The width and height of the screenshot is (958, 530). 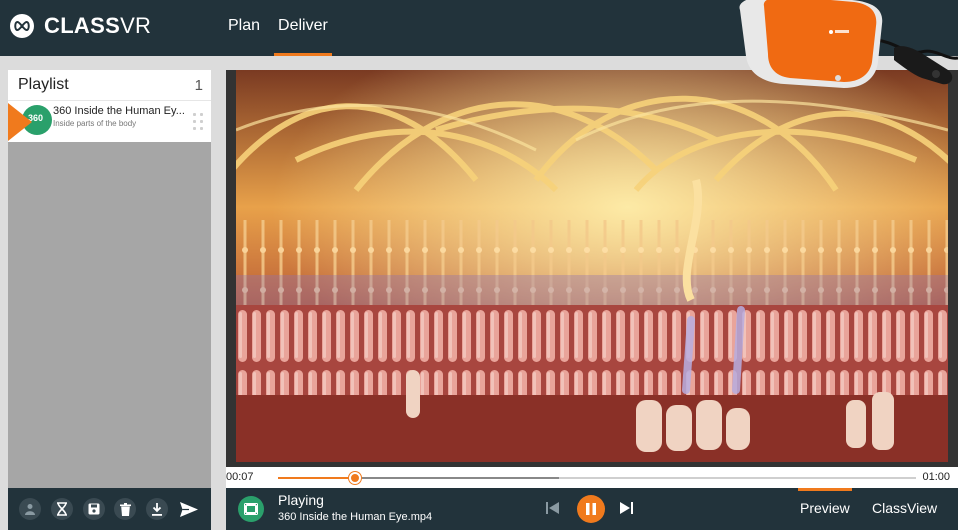 I want to click on playlist-header: Playlist 1, so click(x=109, y=85).